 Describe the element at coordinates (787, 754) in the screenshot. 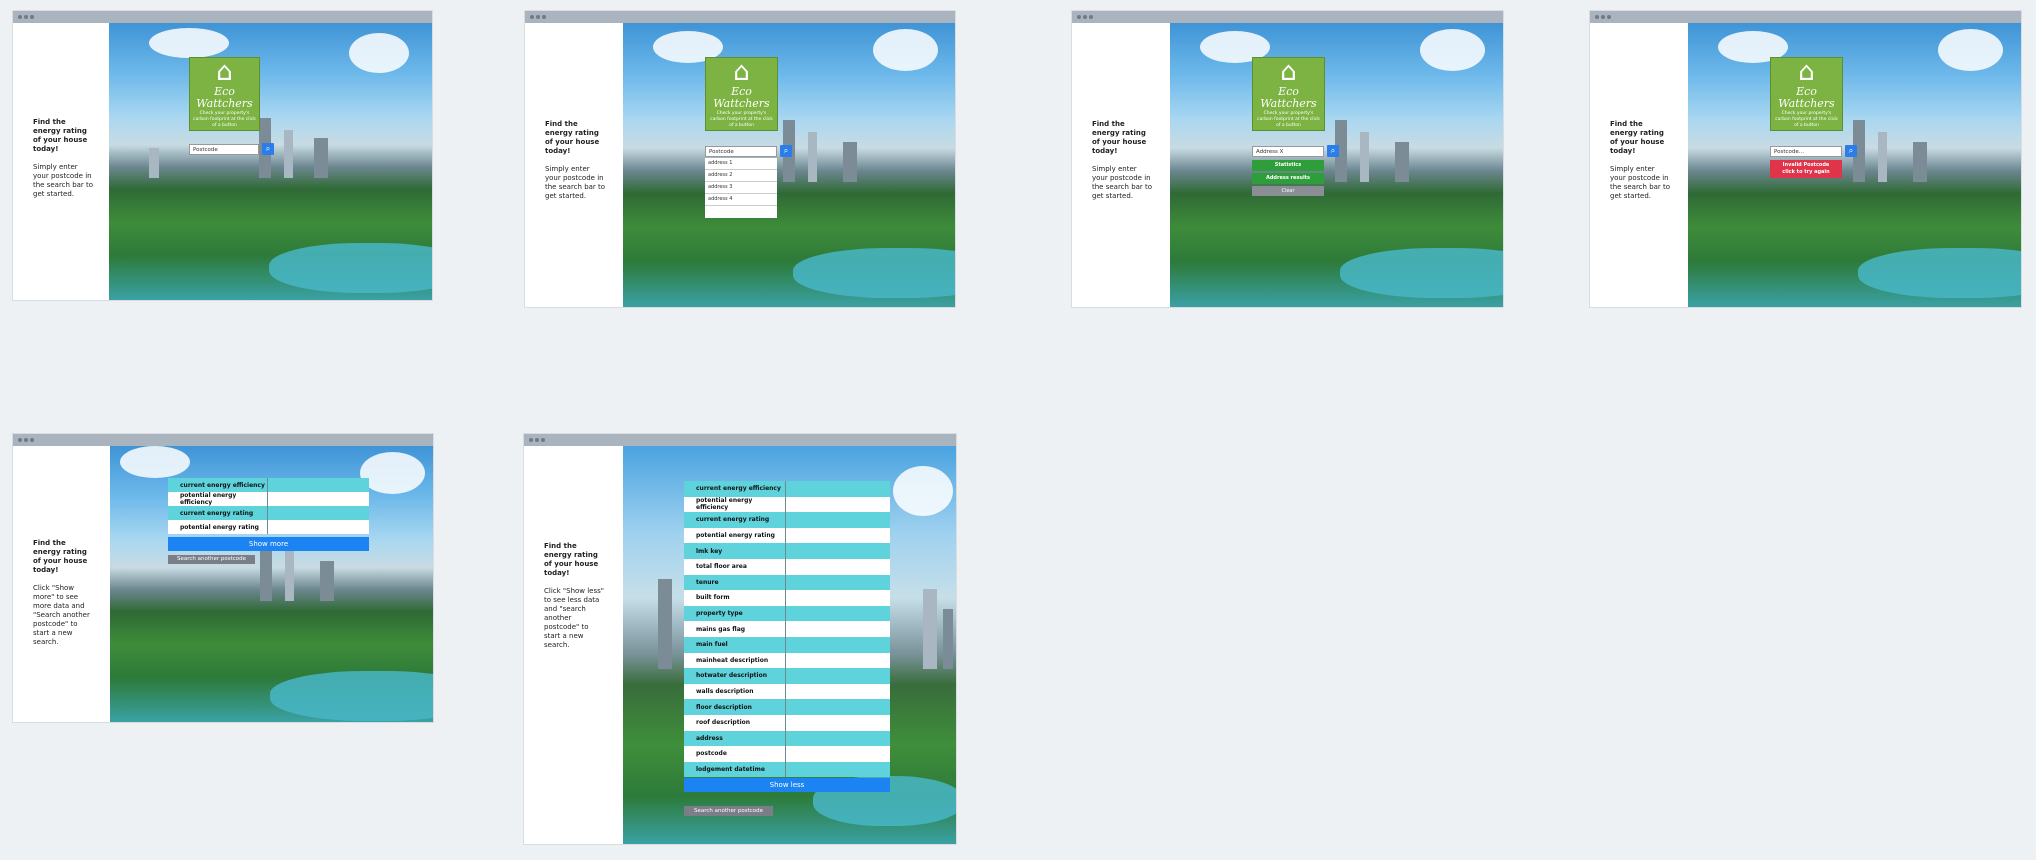

I see `table-row: postcode` at that location.